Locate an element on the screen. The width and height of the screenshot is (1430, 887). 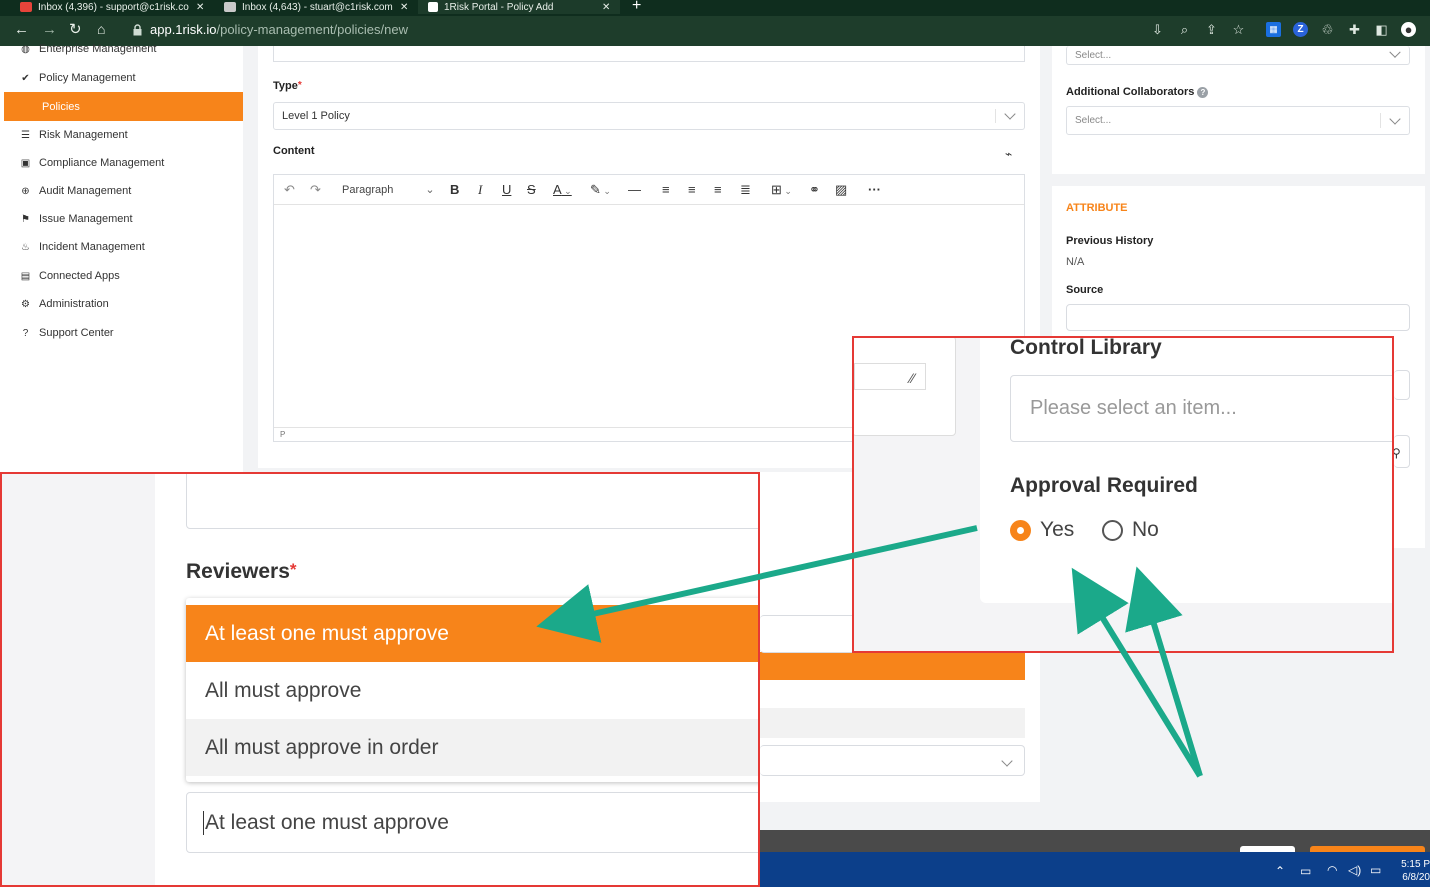
reload-icon: ↻ is located at coordinates (75, 29).